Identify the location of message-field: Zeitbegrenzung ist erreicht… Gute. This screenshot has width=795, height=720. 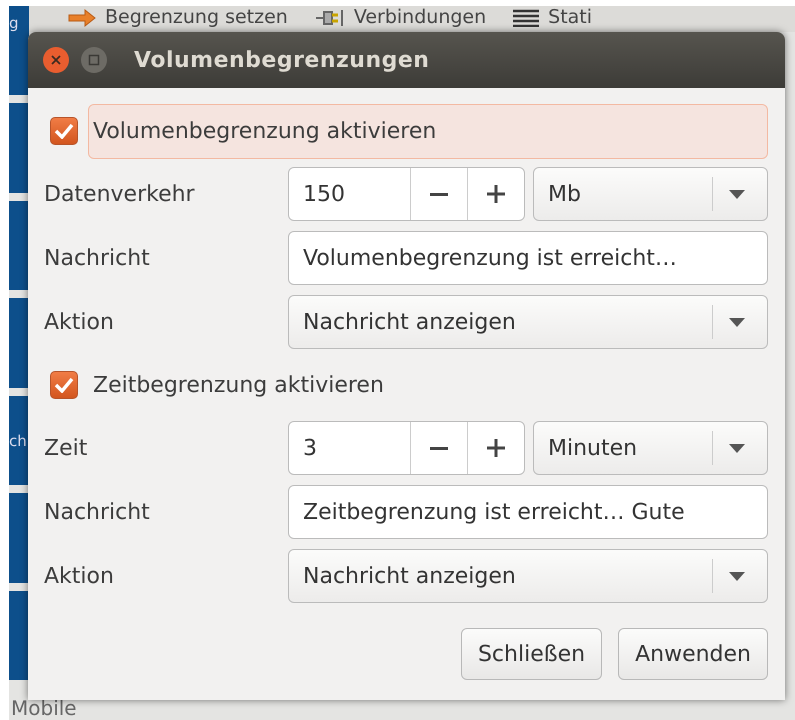
(528, 512).